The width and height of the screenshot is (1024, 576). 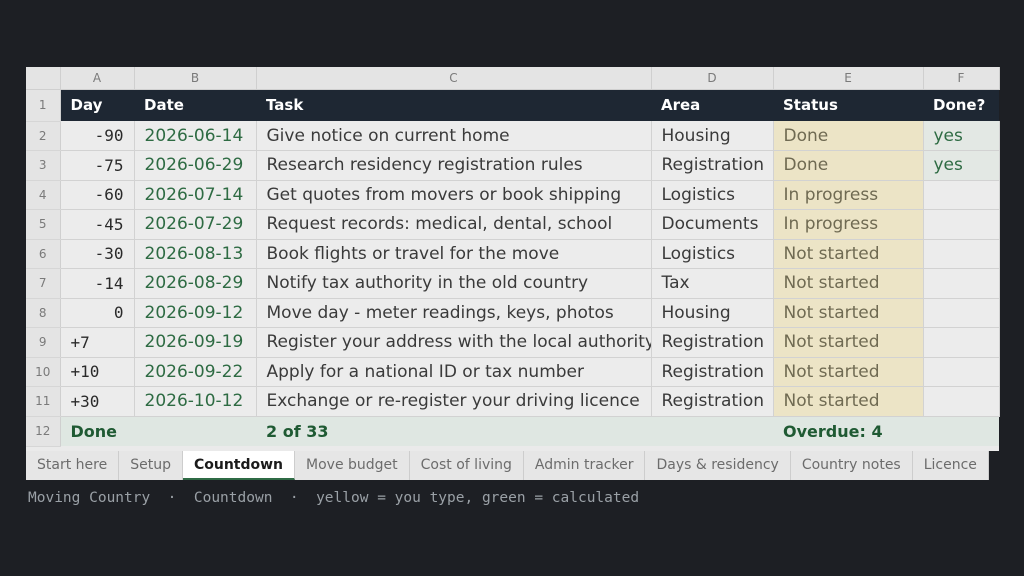 I want to click on header-task: Task, so click(x=453, y=105).